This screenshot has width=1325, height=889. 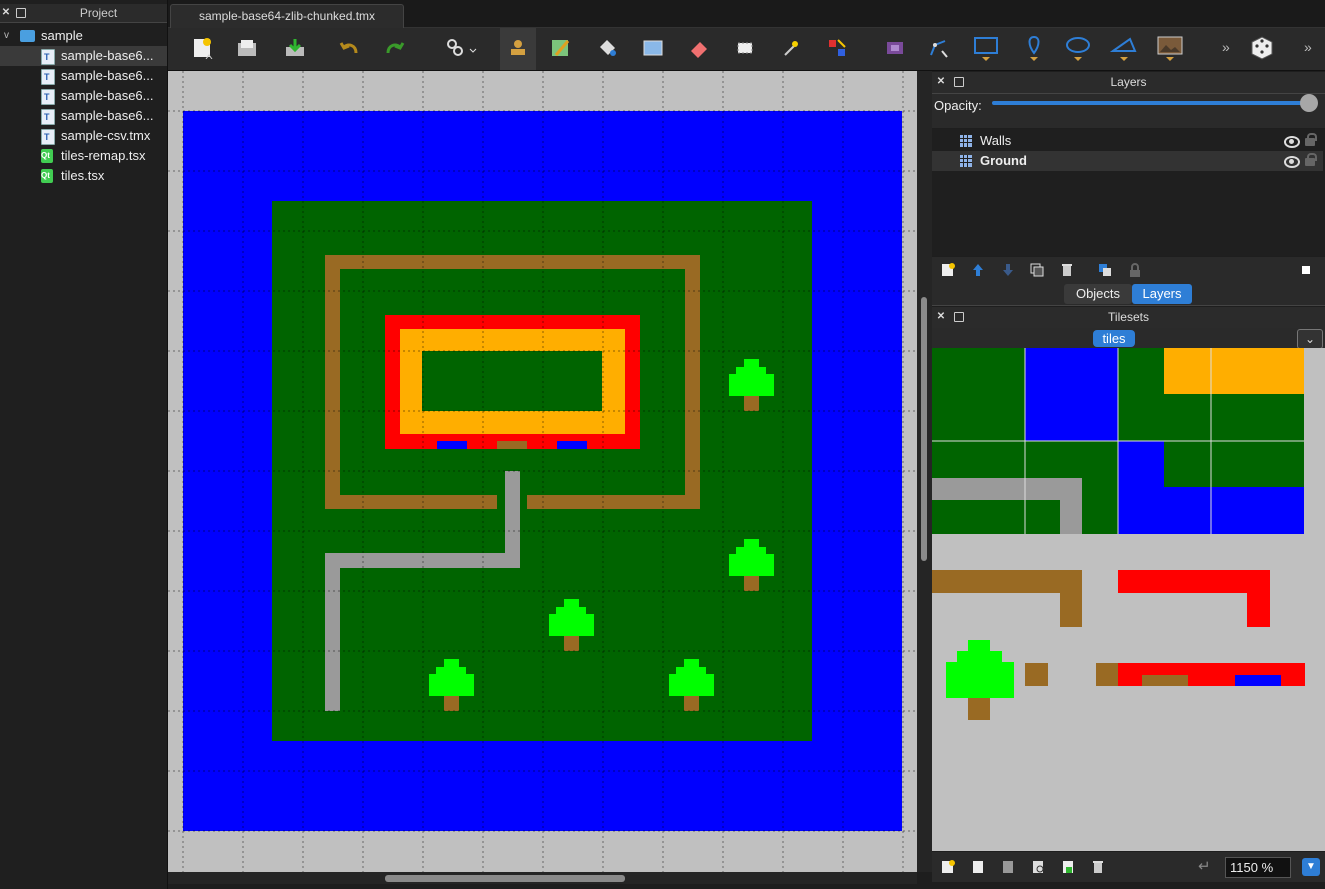 I want to click on stamp-brush-icon, so click(x=518, y=48).